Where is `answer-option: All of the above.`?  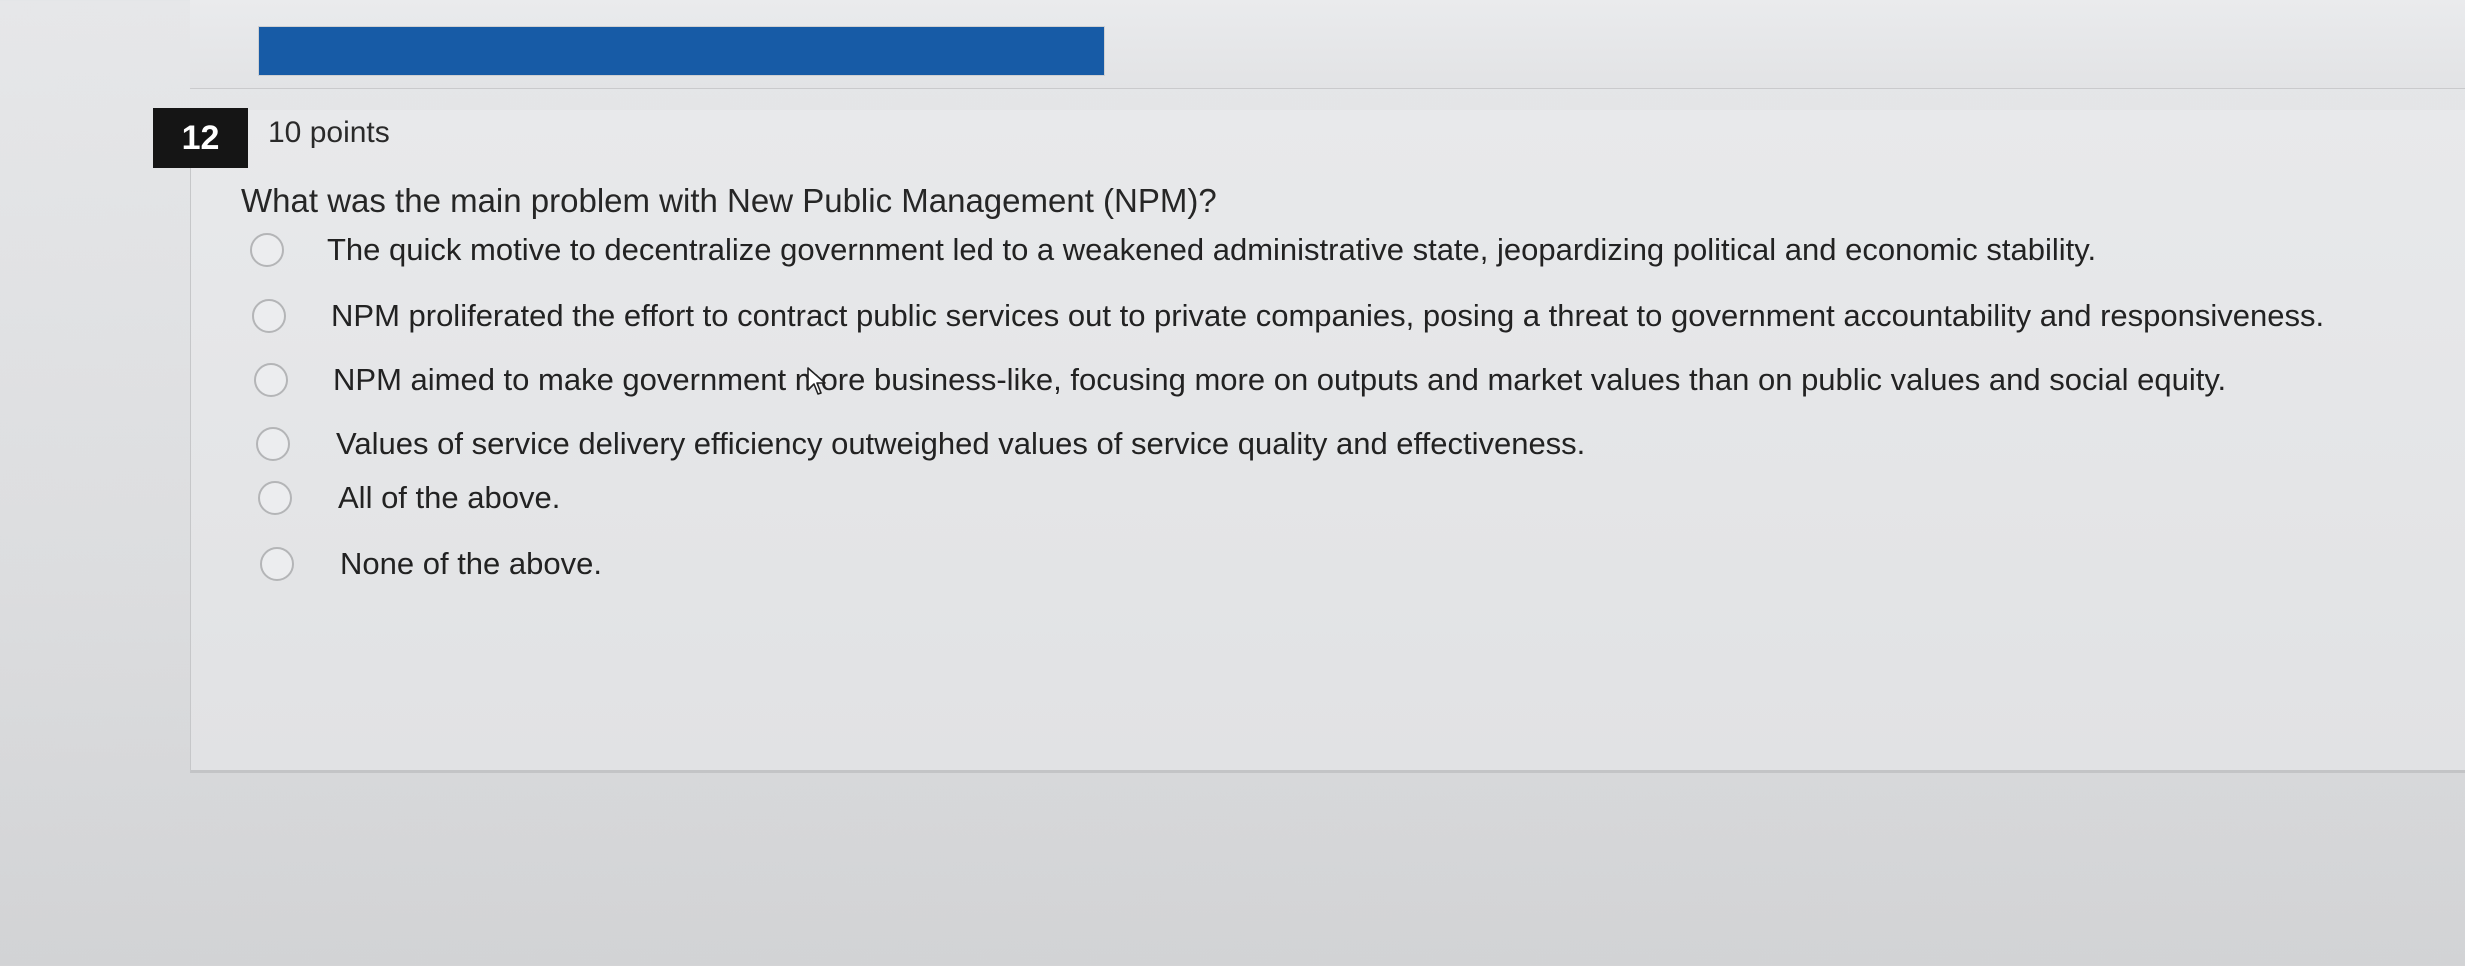
answer-option: All of the above. is located at coordinates (409, 498).